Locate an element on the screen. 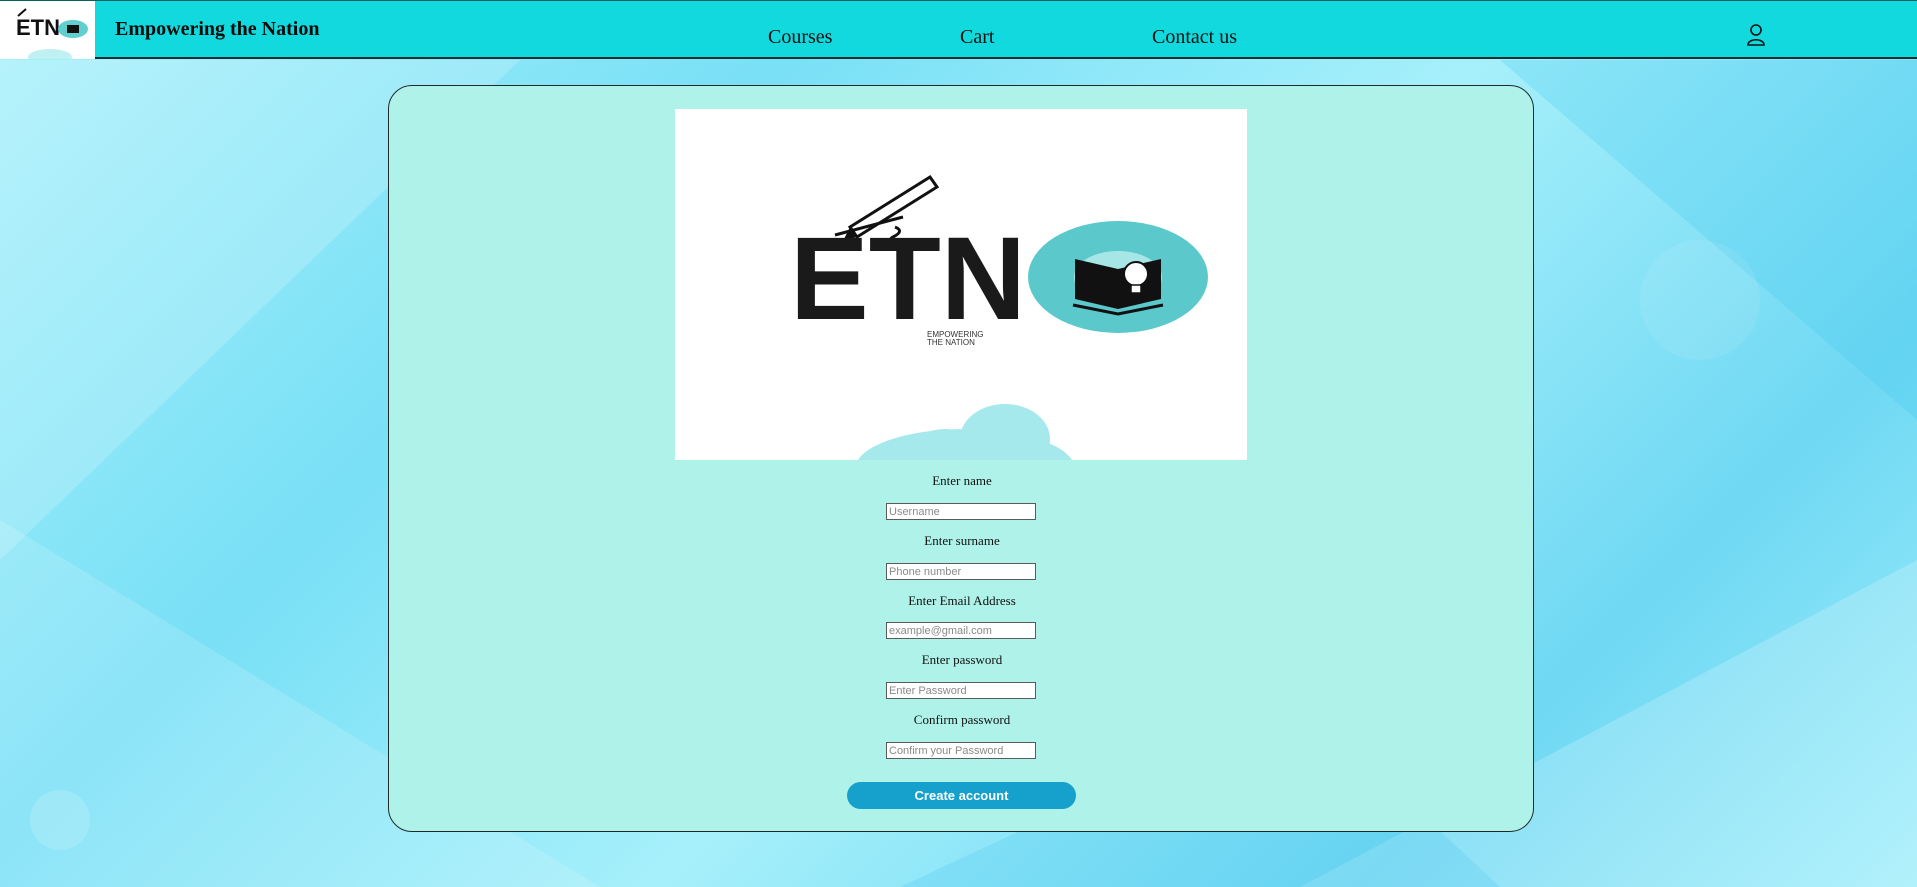 Image resolution: width=1917 pixels, height=887 pixels. label-password: Enter password is located at coordinates (962, 659).